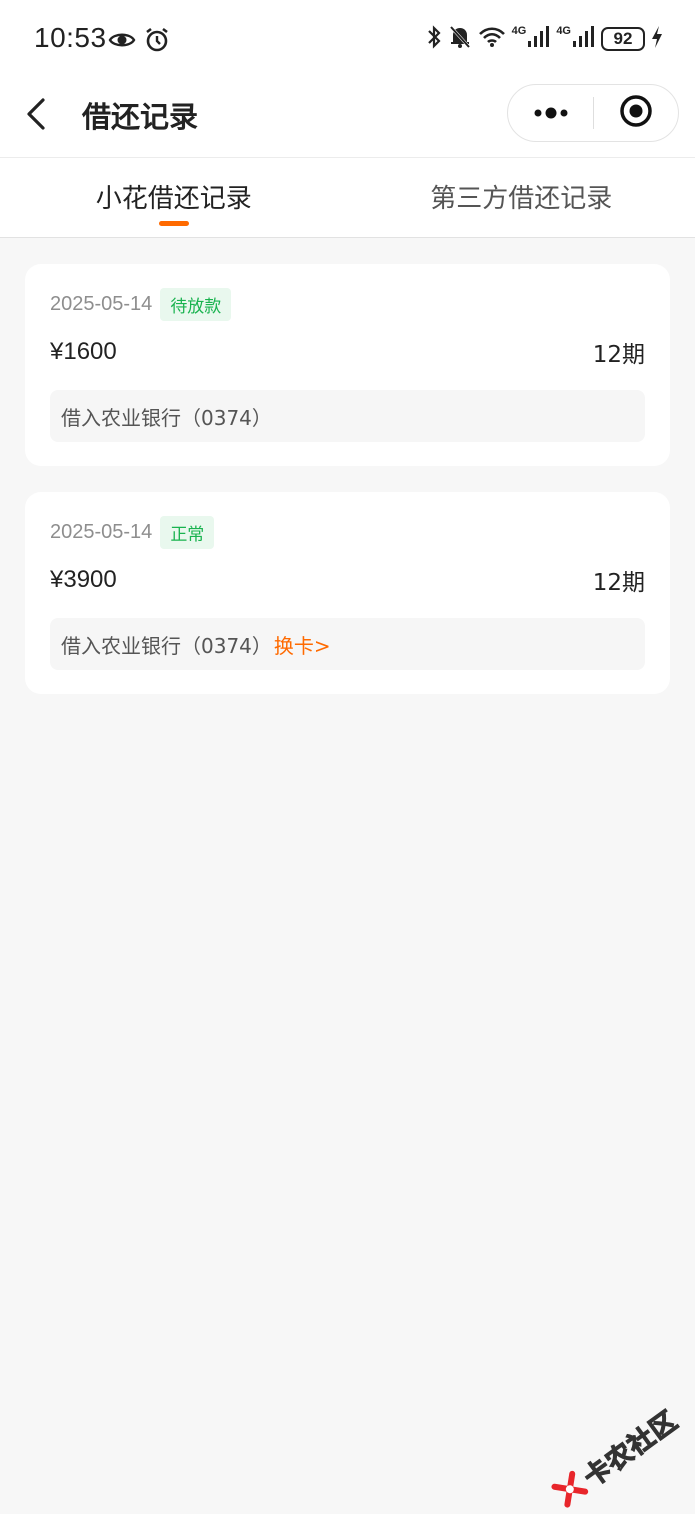 The width and height of the screenshot is (695, 1514). What do you see at coordinates (492, 39) in the screenshot?
I see `wifi-icon` at bounding box center [492, 39].